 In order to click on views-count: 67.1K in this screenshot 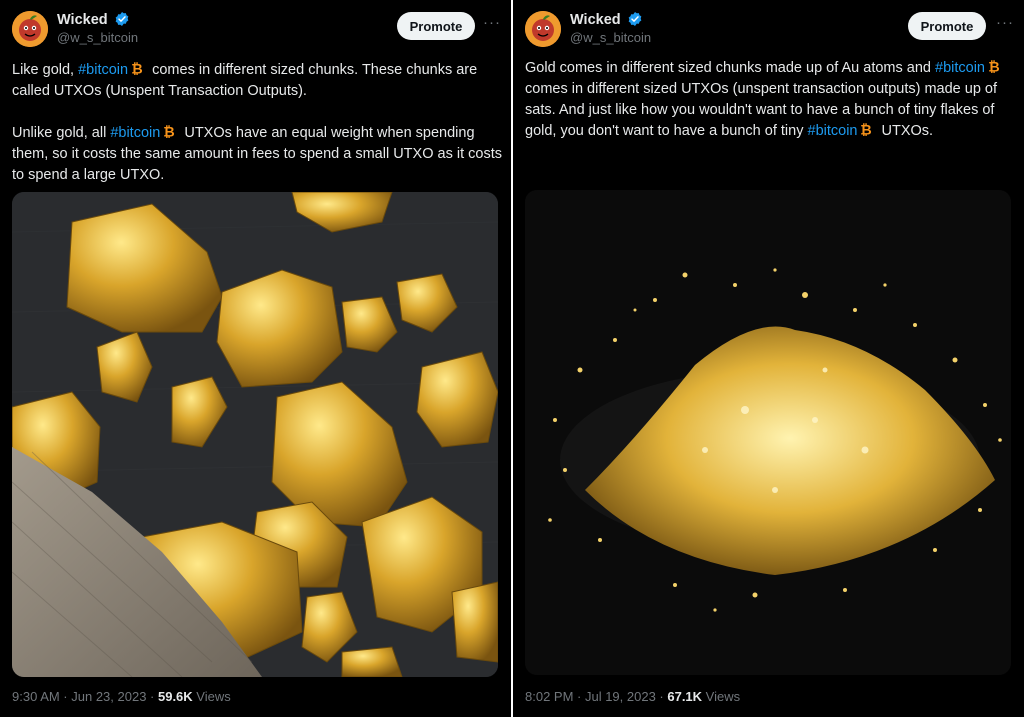, I will do `click(685, 696)`.